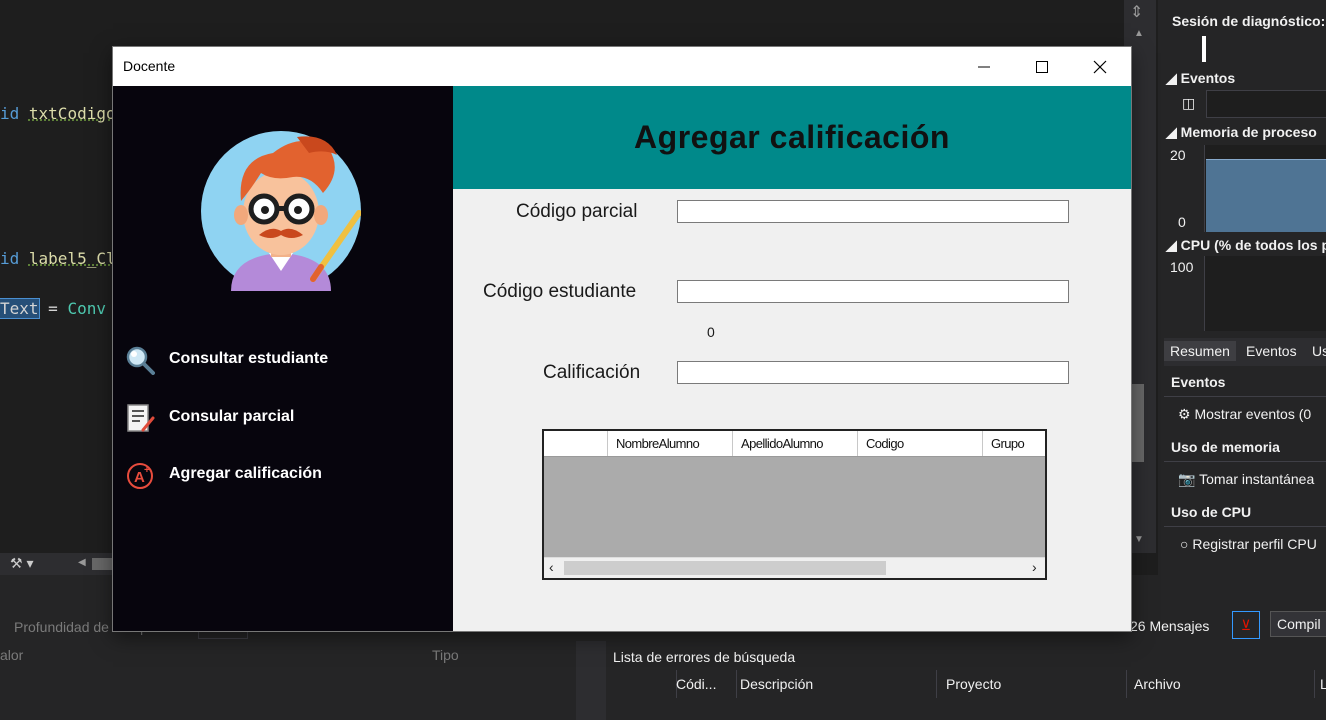 Image resolution: width=1326 pixels, height=720 pixels. Describe the element at coordinates (1249, 21) in the screenshot. I see `diagnostic-session-title: Sesión de diagnóstico:` at that location.